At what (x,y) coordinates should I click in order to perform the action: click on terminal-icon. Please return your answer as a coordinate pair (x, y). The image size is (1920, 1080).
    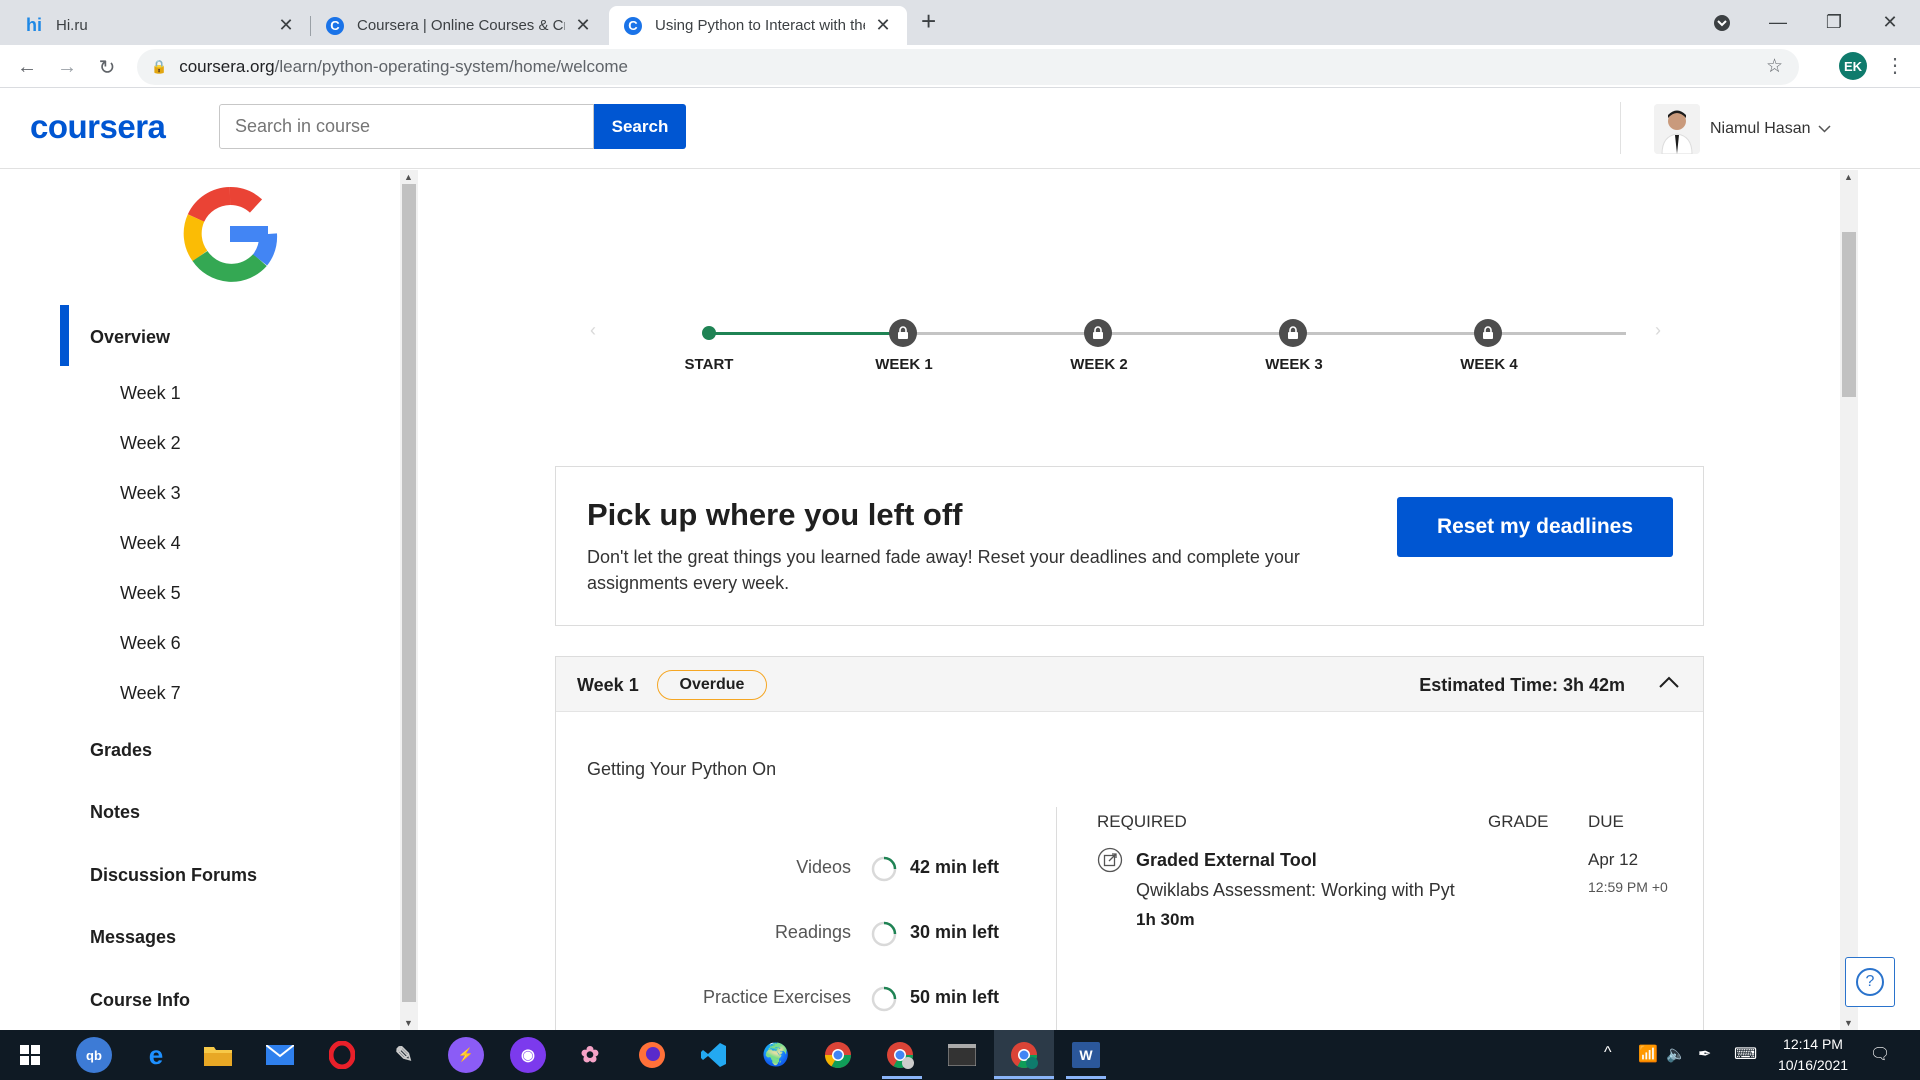
    Looking at the image, I should click on (962, 1055).